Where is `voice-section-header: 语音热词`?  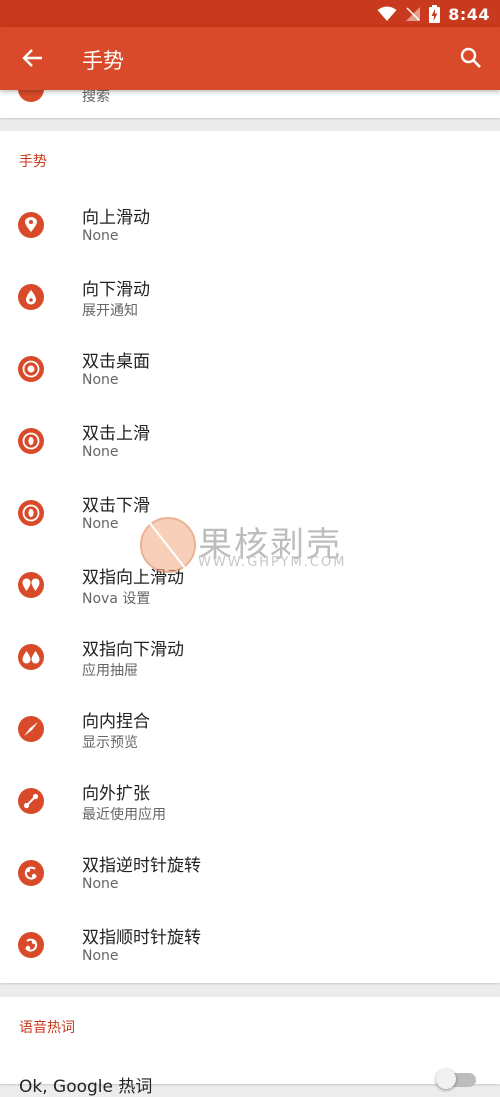
voice-section-header: 语音热词 is located at coordinates (47, 1028).